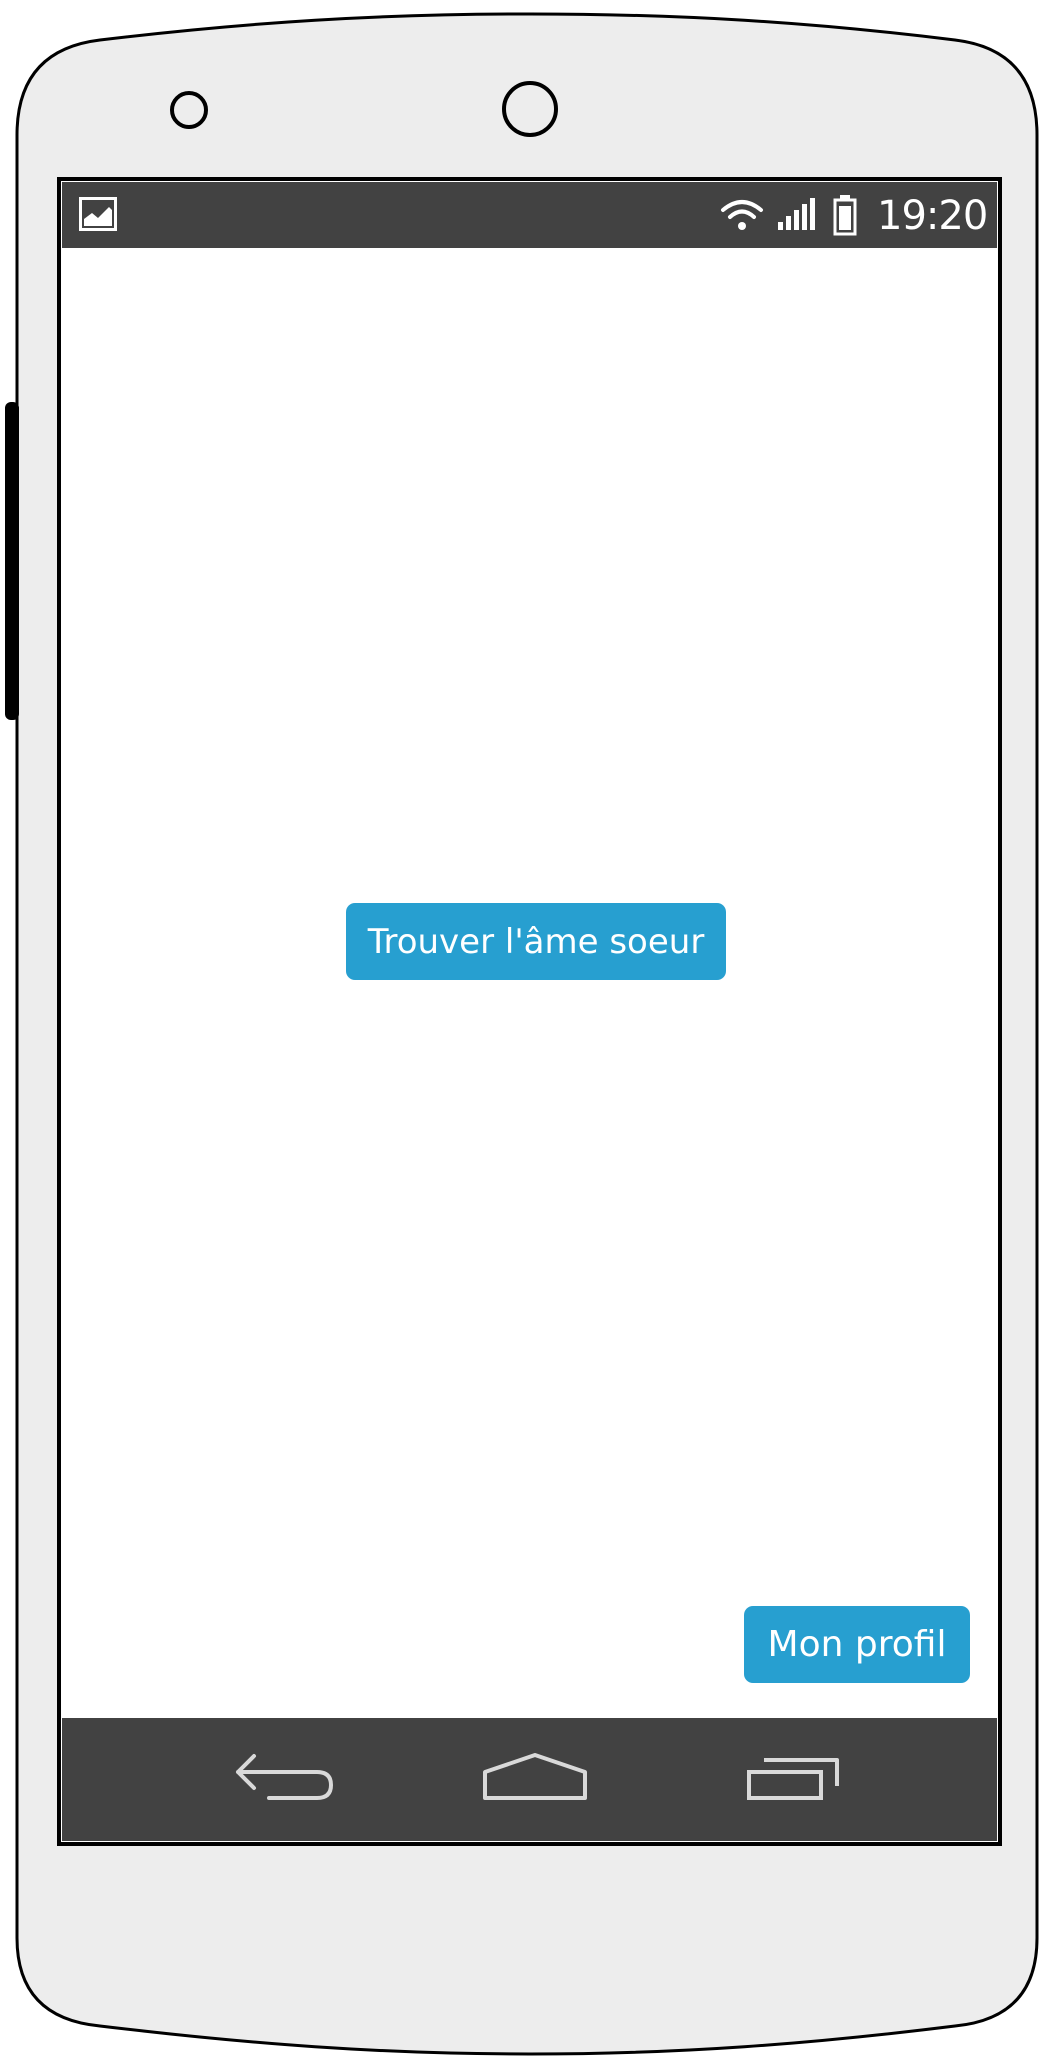 The height and width of the screenshot is (2057, 1040). Describe the element at coordinates (529, 215) in the screenshot. I see `status-bar: 19:20` at that location.